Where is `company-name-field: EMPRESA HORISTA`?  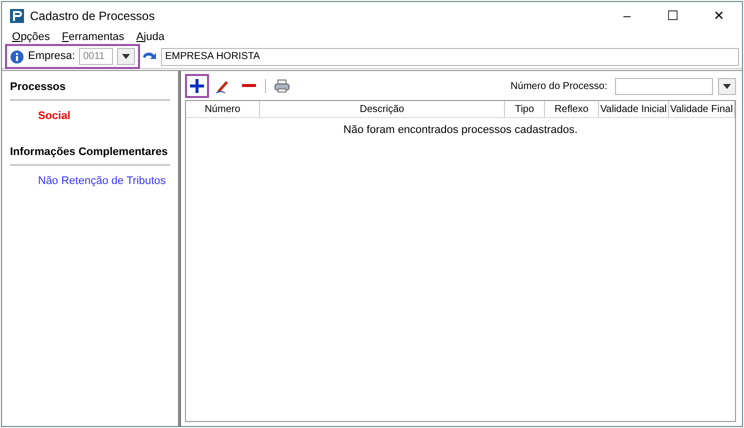
company-name-field: EMPRESA HORISTA is located at coordinates (450, 57).